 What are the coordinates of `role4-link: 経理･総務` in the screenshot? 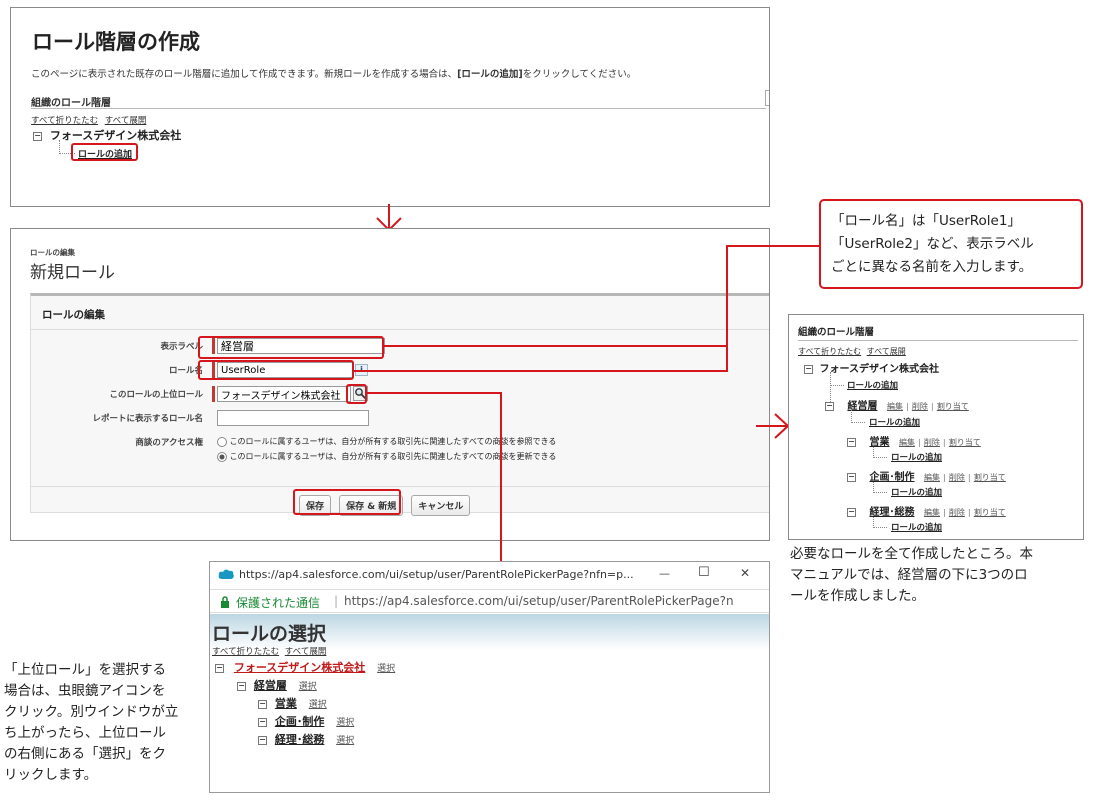 It's located at (300, 739).